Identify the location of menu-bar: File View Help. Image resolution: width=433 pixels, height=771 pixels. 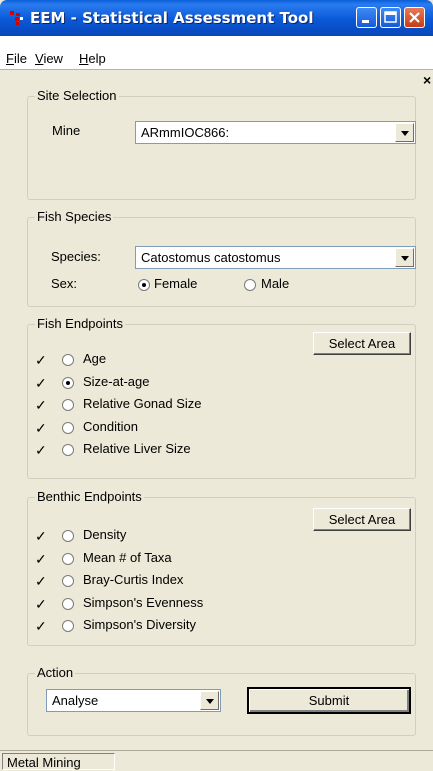
(216, 53).